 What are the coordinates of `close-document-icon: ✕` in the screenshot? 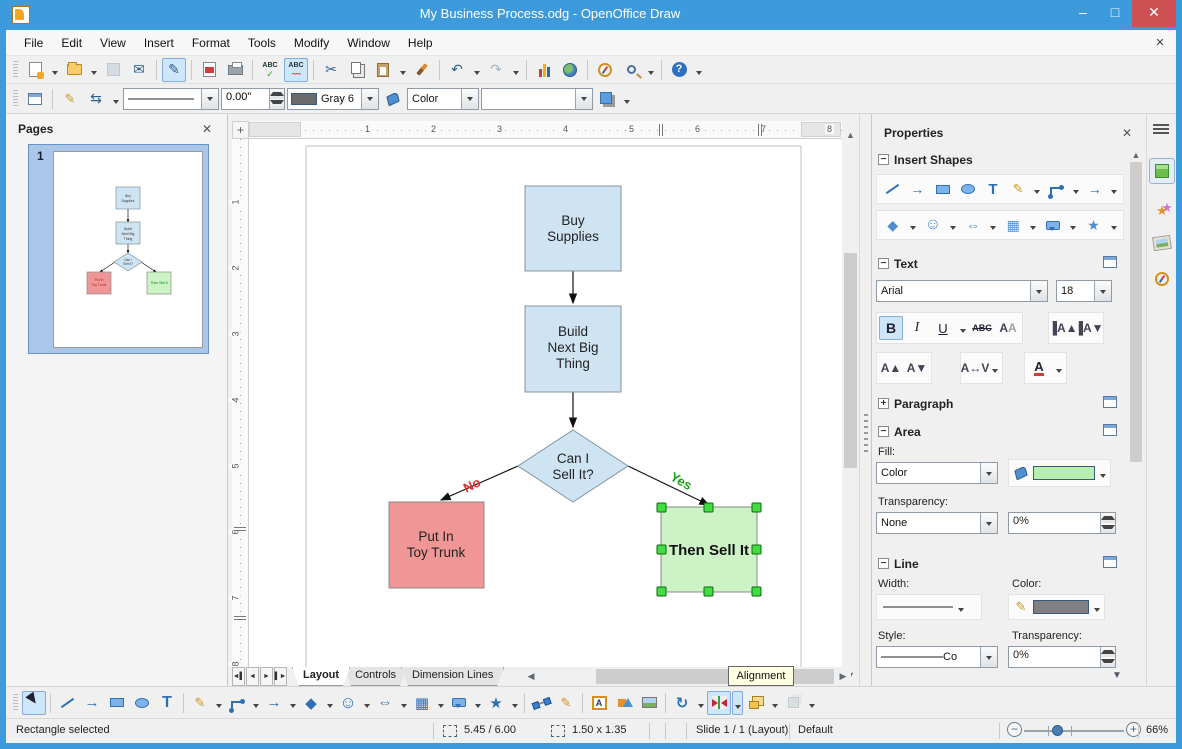 It's located at (1160, 43).